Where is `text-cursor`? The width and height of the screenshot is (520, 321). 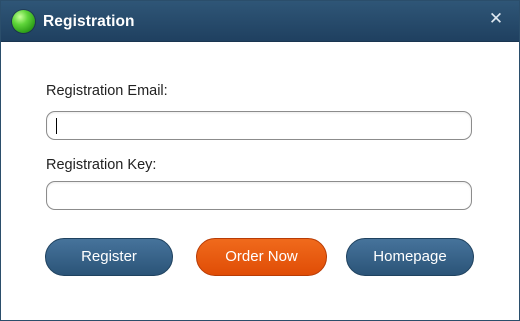
text-cursor is located at coordinates (56, 126).